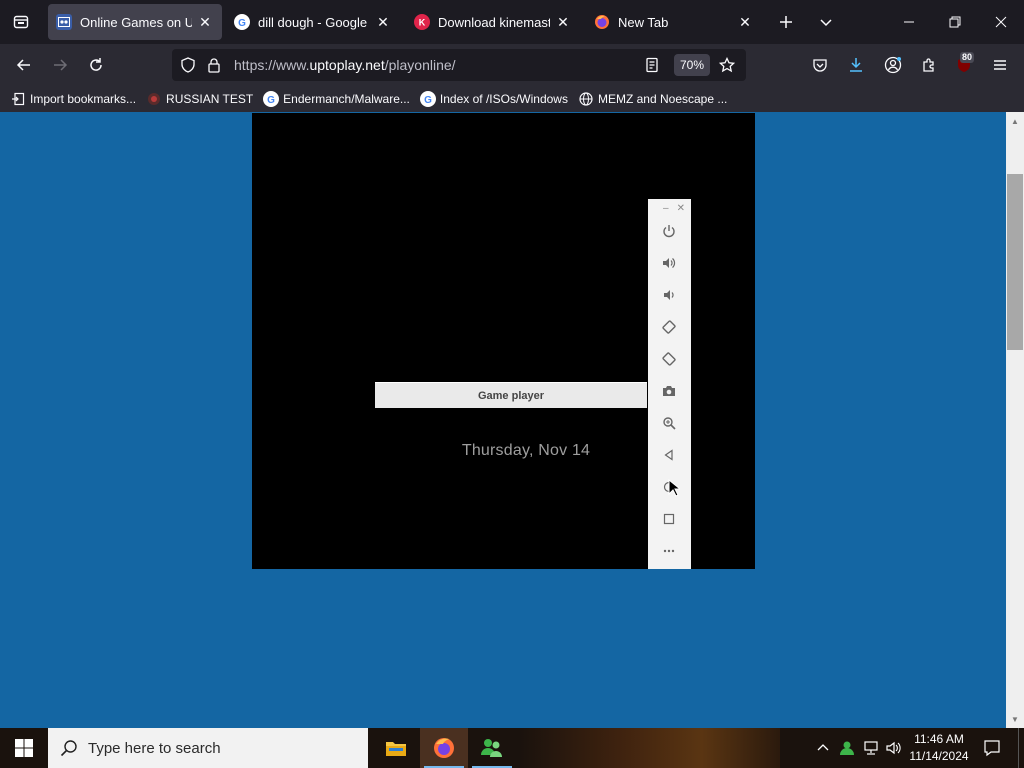  I want to click on speaker-icon, so click(893, 748).